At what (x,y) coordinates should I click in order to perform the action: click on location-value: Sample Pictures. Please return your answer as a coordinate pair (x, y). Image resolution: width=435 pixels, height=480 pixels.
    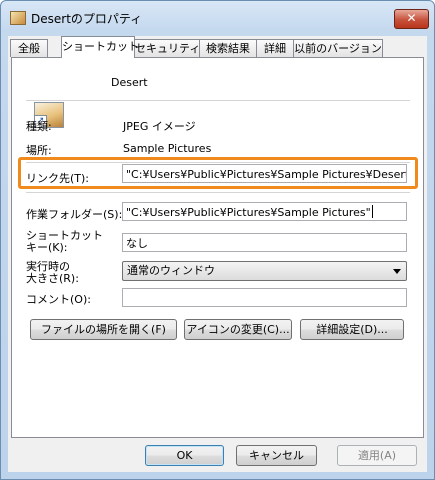
    Looking at the image, I should click on (167, 148).